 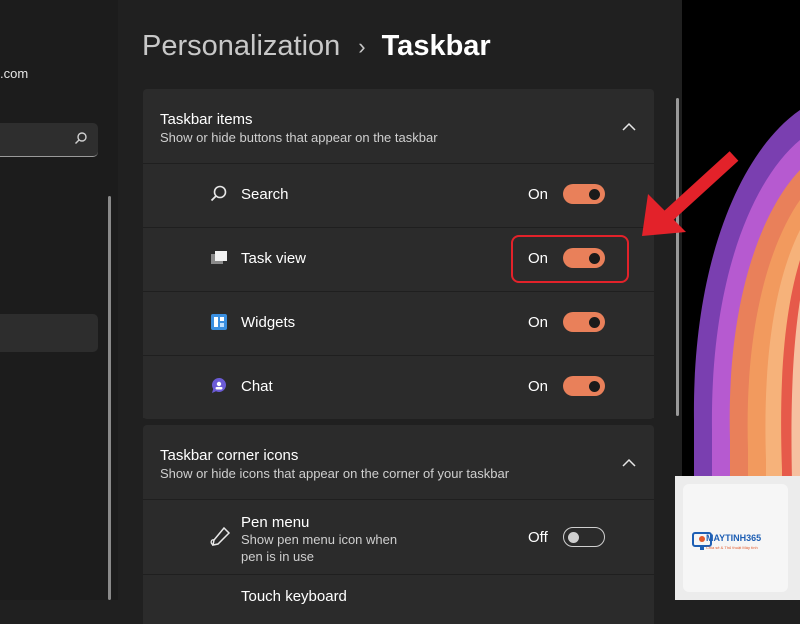 I want to click on section-title: Taskbar corner icons, so click(x=229, y=455).